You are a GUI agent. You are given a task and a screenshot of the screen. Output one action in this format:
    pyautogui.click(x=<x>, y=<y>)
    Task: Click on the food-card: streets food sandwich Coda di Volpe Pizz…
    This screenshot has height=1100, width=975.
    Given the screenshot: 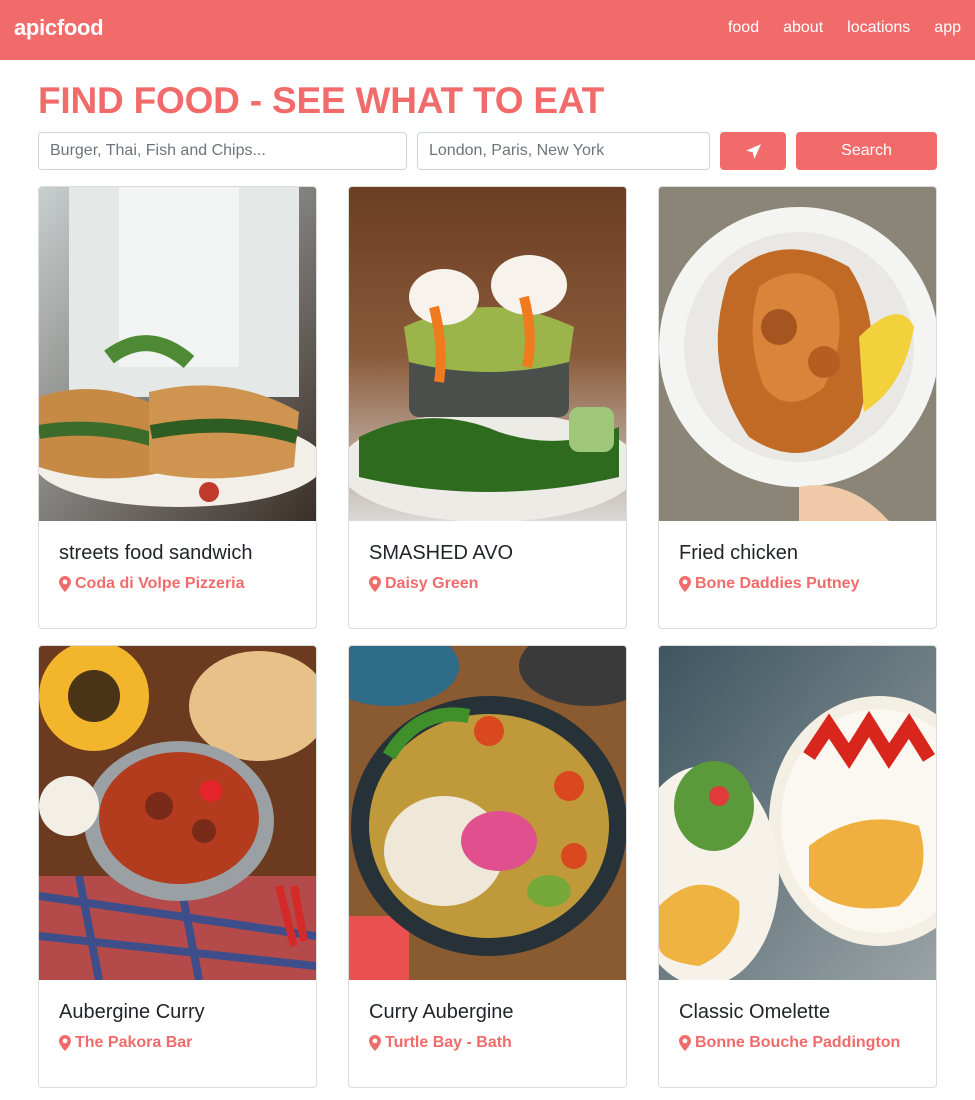 What is the action you would take?
    pyautogui.click(x=177, y=407)
    